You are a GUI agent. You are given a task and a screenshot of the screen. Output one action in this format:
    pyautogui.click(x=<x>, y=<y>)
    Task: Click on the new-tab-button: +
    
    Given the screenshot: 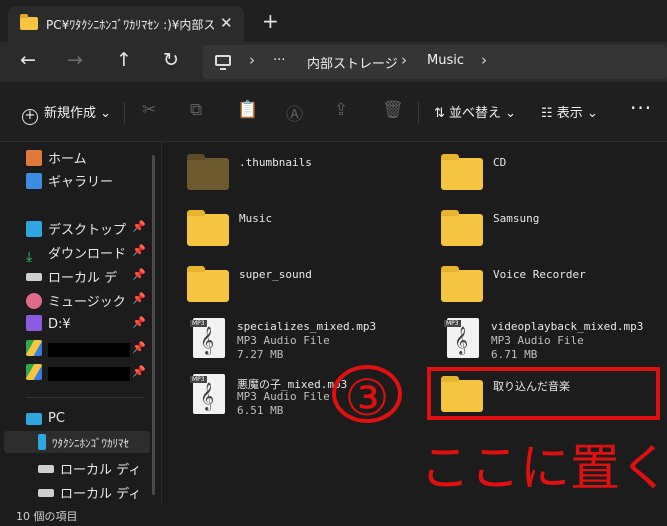 What is the action you would take?
    pyautogui.click(x=270, y=21)
    